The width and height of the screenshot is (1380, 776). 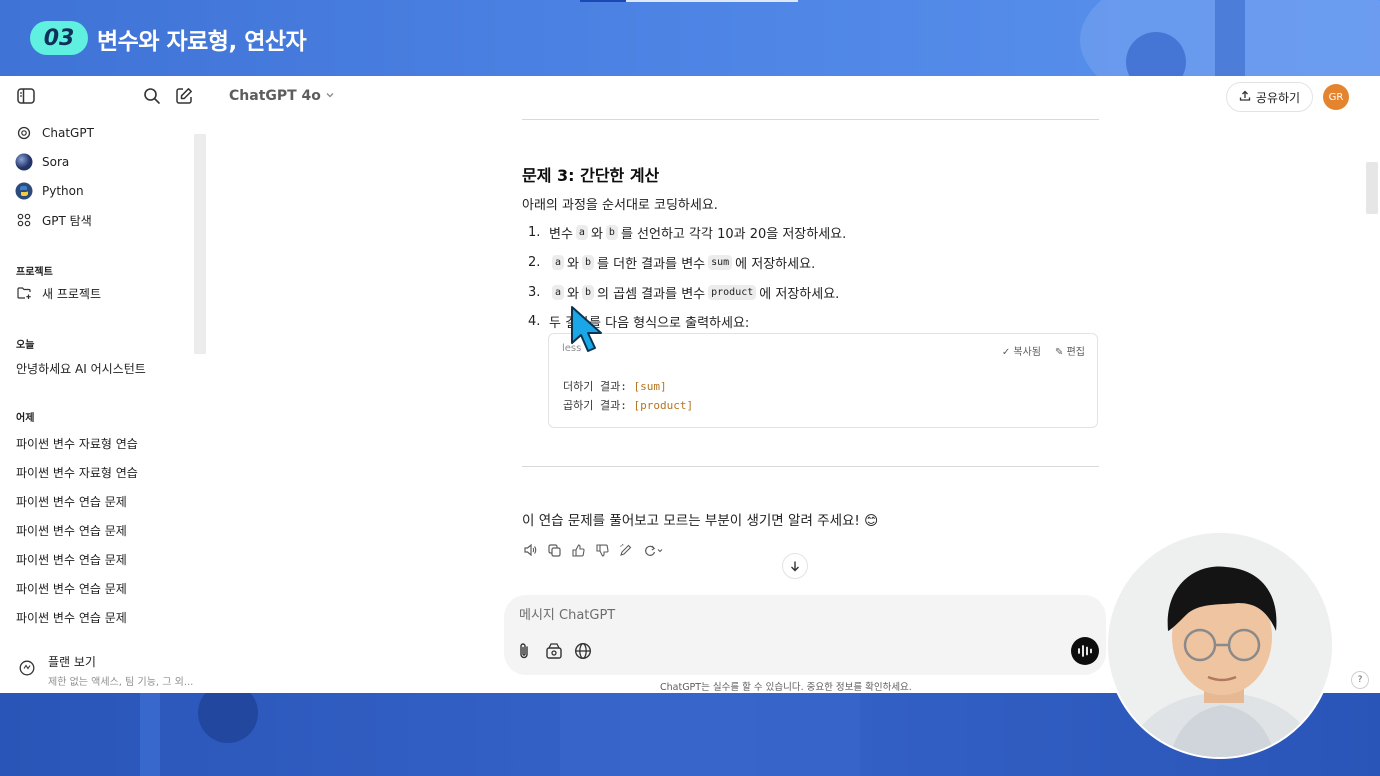 I want to click on grid-icon, so click(x=24, y=220).